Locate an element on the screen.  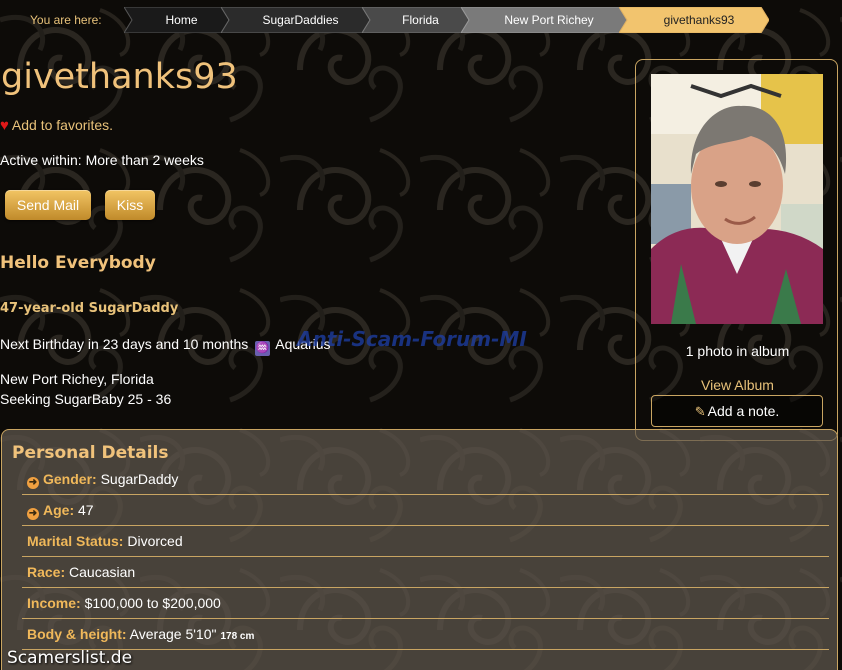
detail-value: Average 5'10" is located at coordinates (173, 634).